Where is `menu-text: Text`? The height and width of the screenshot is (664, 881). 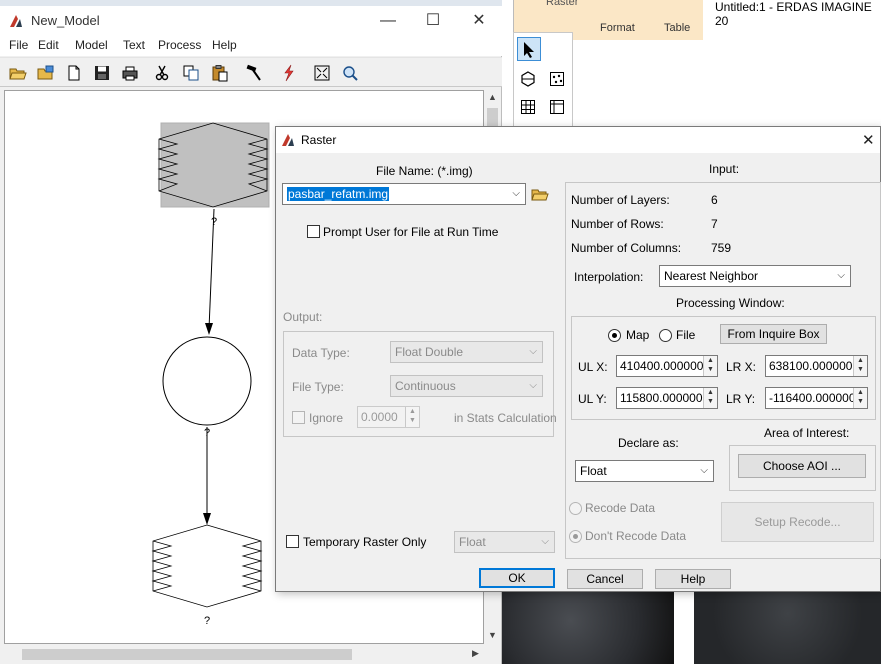
menu-text: Text is located at coordinates (134, 45).